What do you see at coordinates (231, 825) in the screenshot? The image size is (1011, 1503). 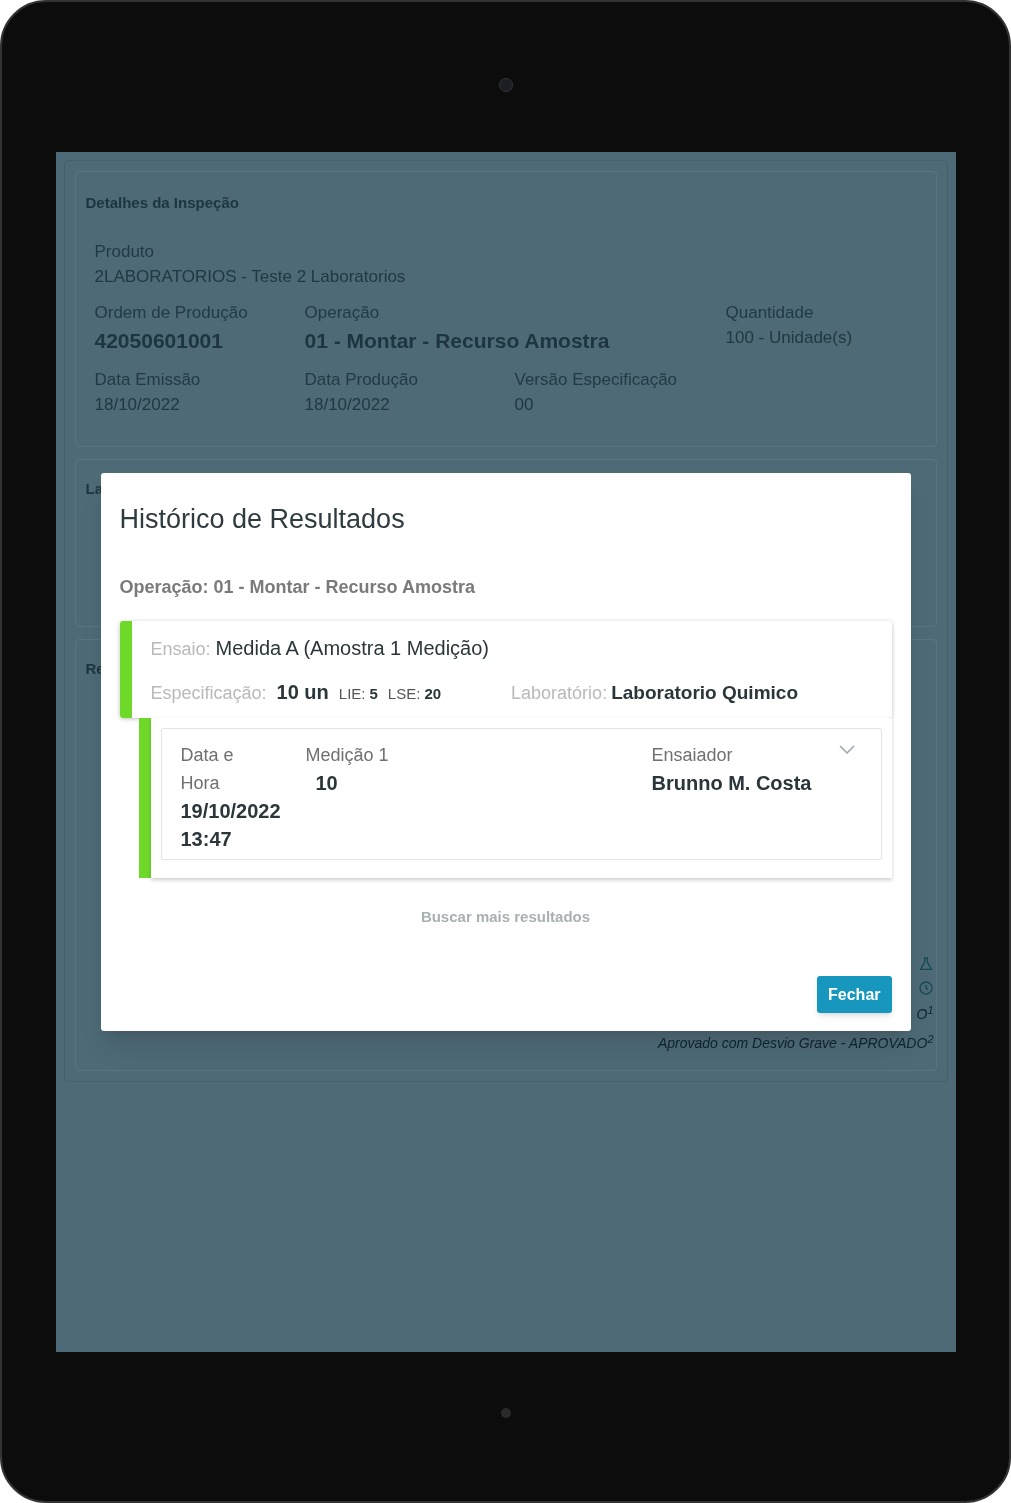 I see `date-value: 19/10/2022 13:47` at bounding box center [231, 825].